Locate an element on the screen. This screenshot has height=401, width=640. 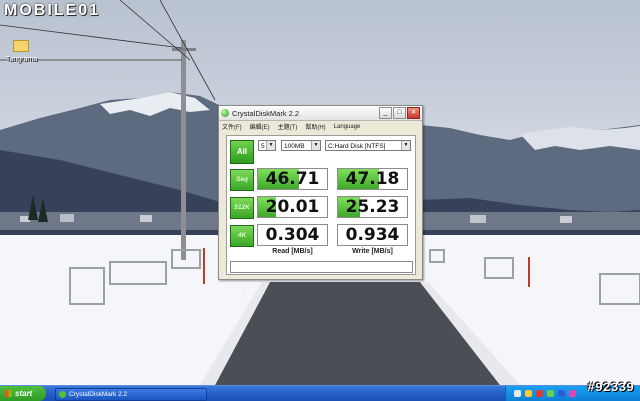
512k-write-value: 25.23 is located at coordinates (372, 207).